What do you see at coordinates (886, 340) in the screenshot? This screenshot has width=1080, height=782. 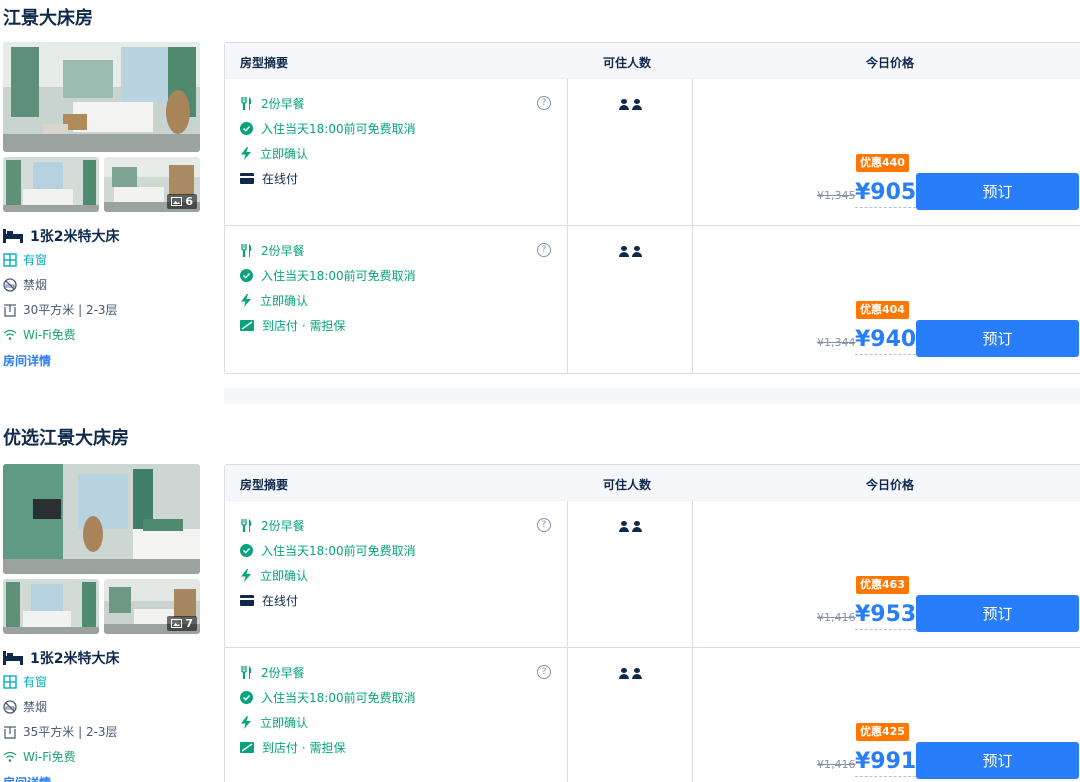 I see `current-price: ¥940` at bounding box center [886, 340].